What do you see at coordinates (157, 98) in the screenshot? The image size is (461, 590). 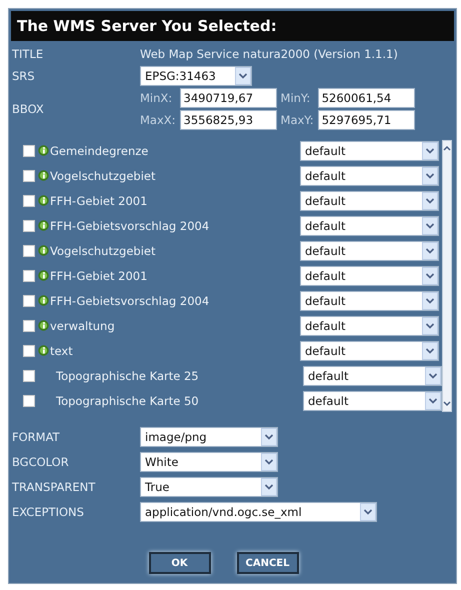 I see `field-label: MinX:` at bounding box center [157, 98].